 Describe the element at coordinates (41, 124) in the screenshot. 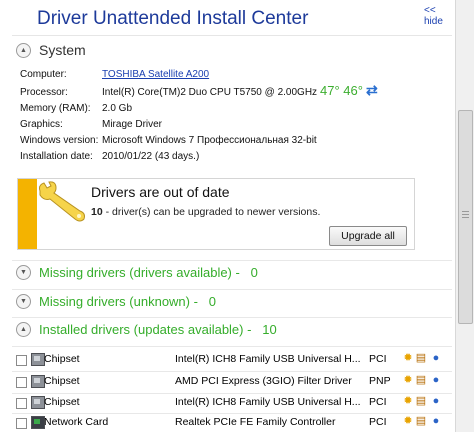

I see `graphics-label: Graphics:` at that location.